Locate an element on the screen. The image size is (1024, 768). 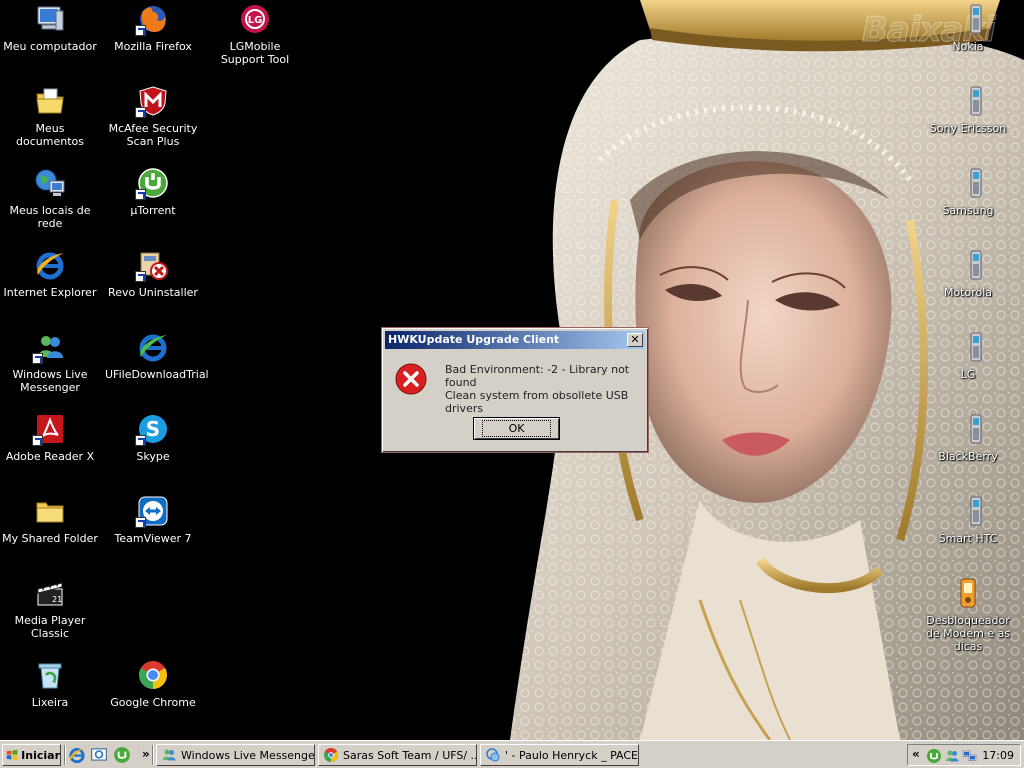
desktop-icon-samsung: Samsung is located at coordinates (968, 205).